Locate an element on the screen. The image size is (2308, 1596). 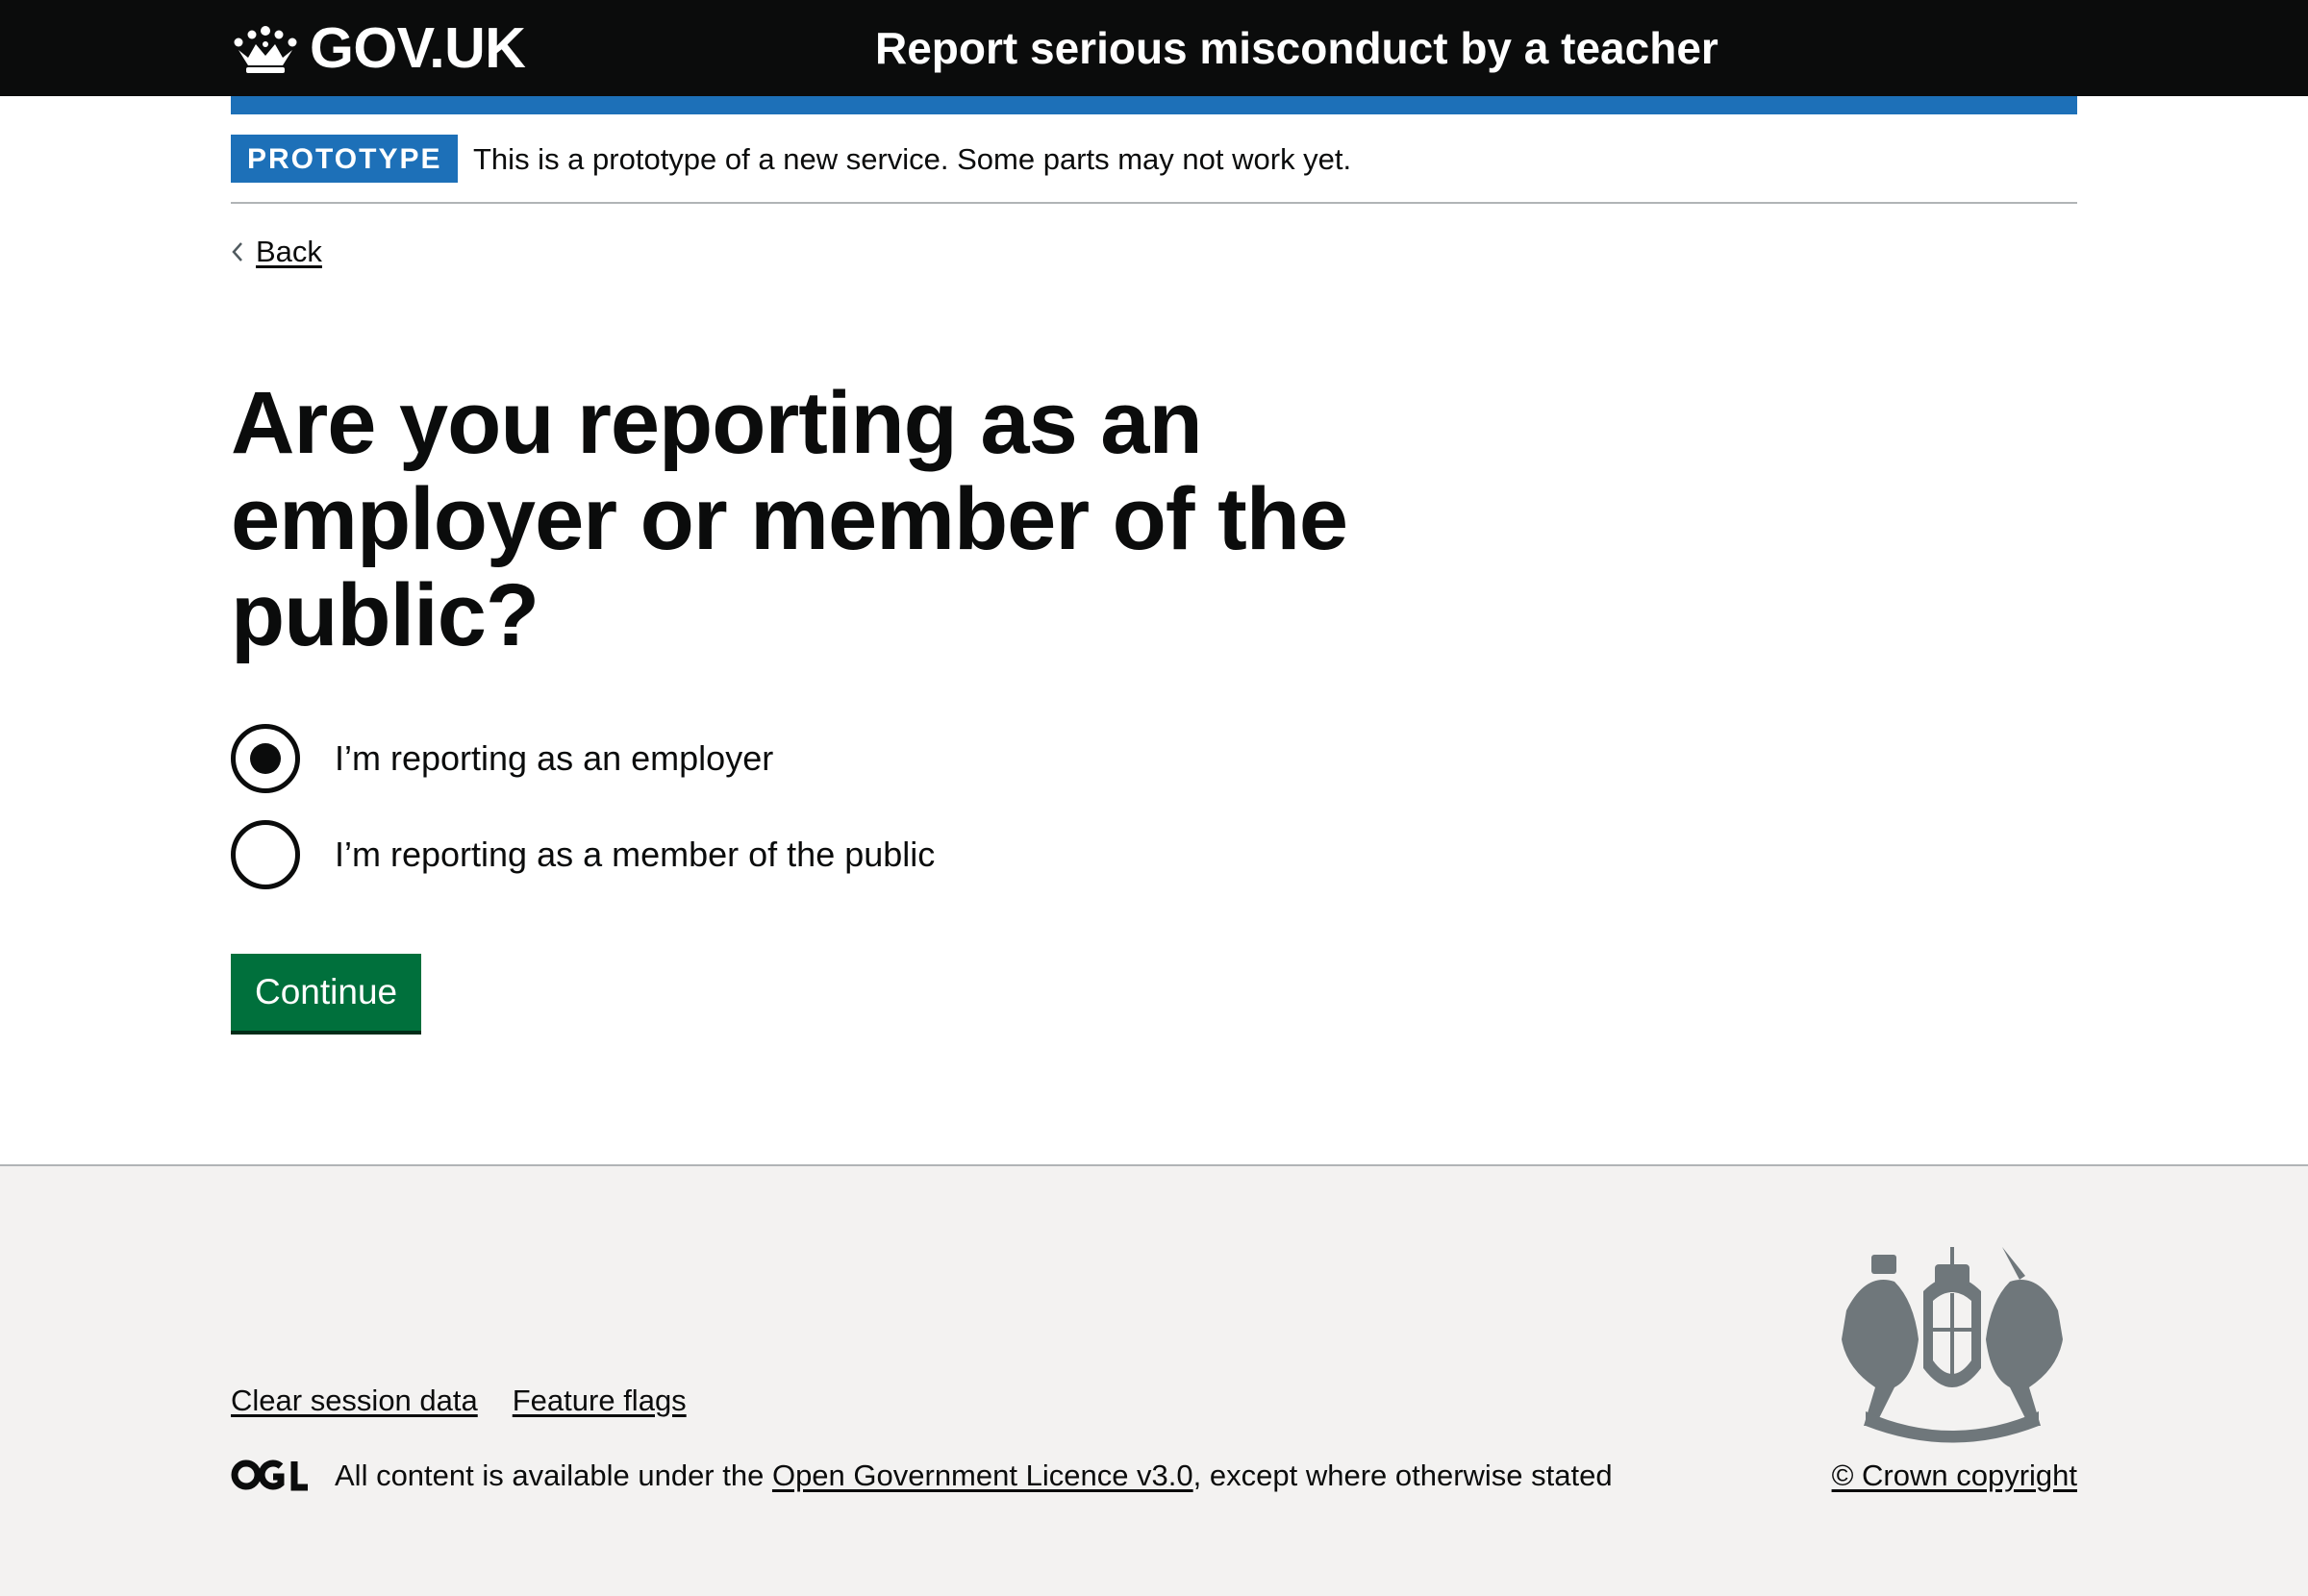
phase-tag: PROTOTYPE is located at coordinates (345, 159).